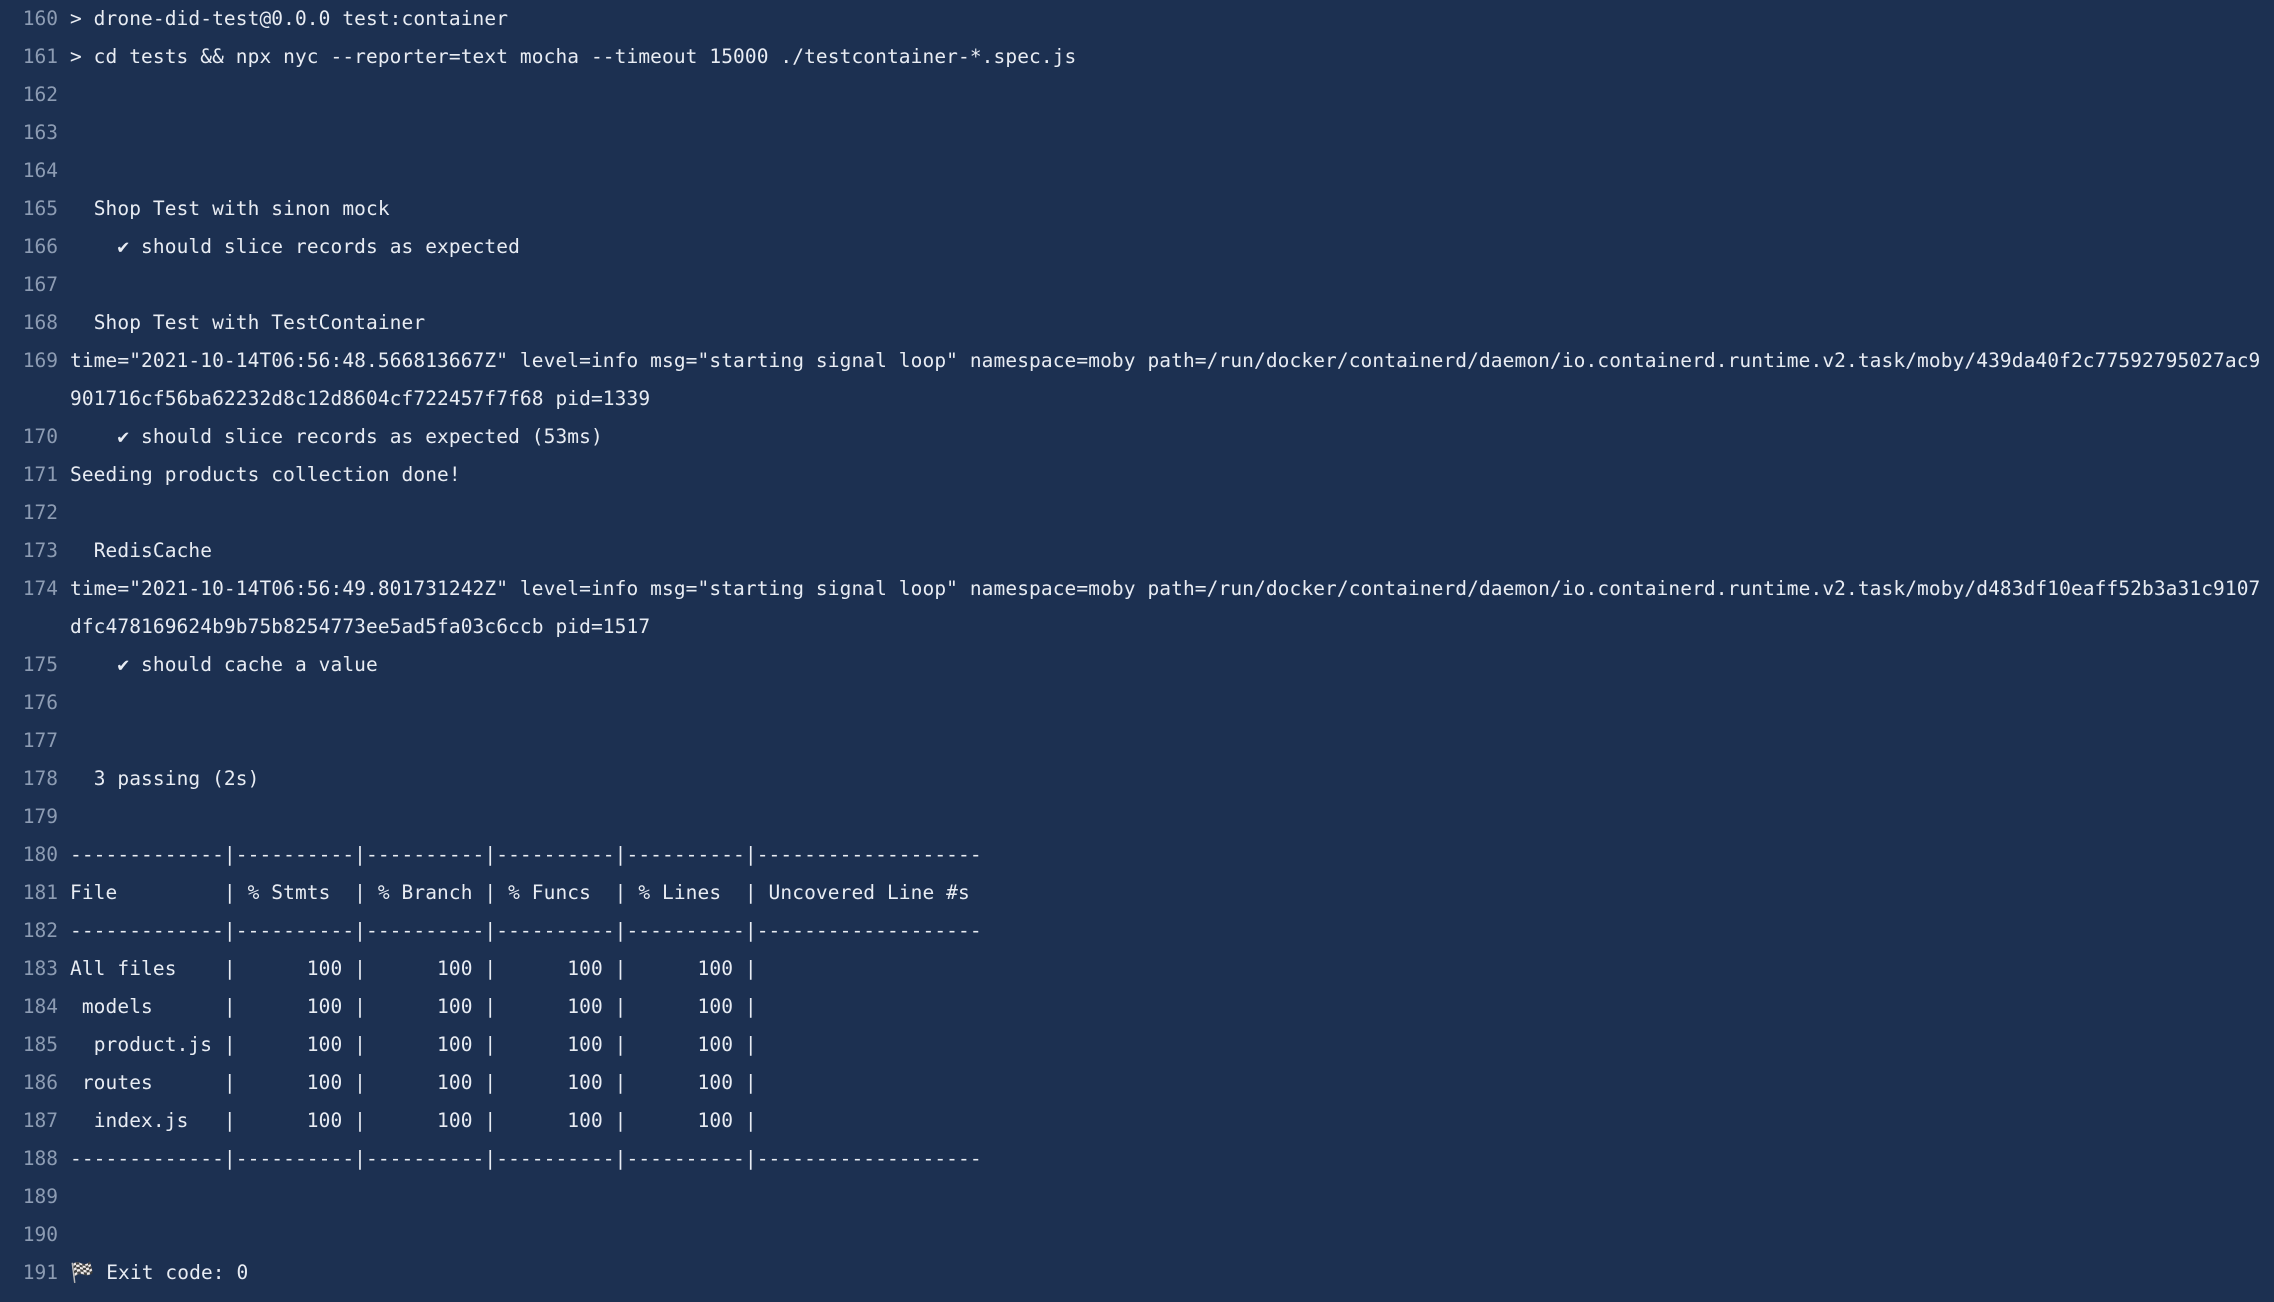  What do you see at coordinates (1137, 19) in the screenshot?
I see `log-line: 160 > drone-did-test@0.0.0 test:container` at bounding box center [1137, 19].